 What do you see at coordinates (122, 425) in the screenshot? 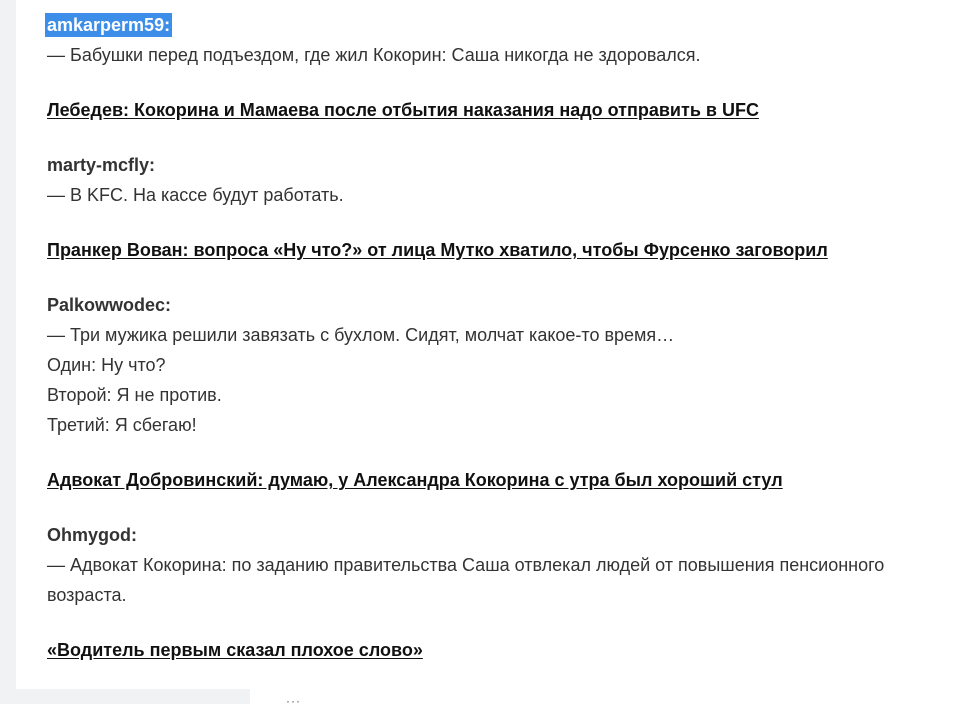
I see `comment-text: Третий: Я сбегаю!` at bounding box center [122, 425].